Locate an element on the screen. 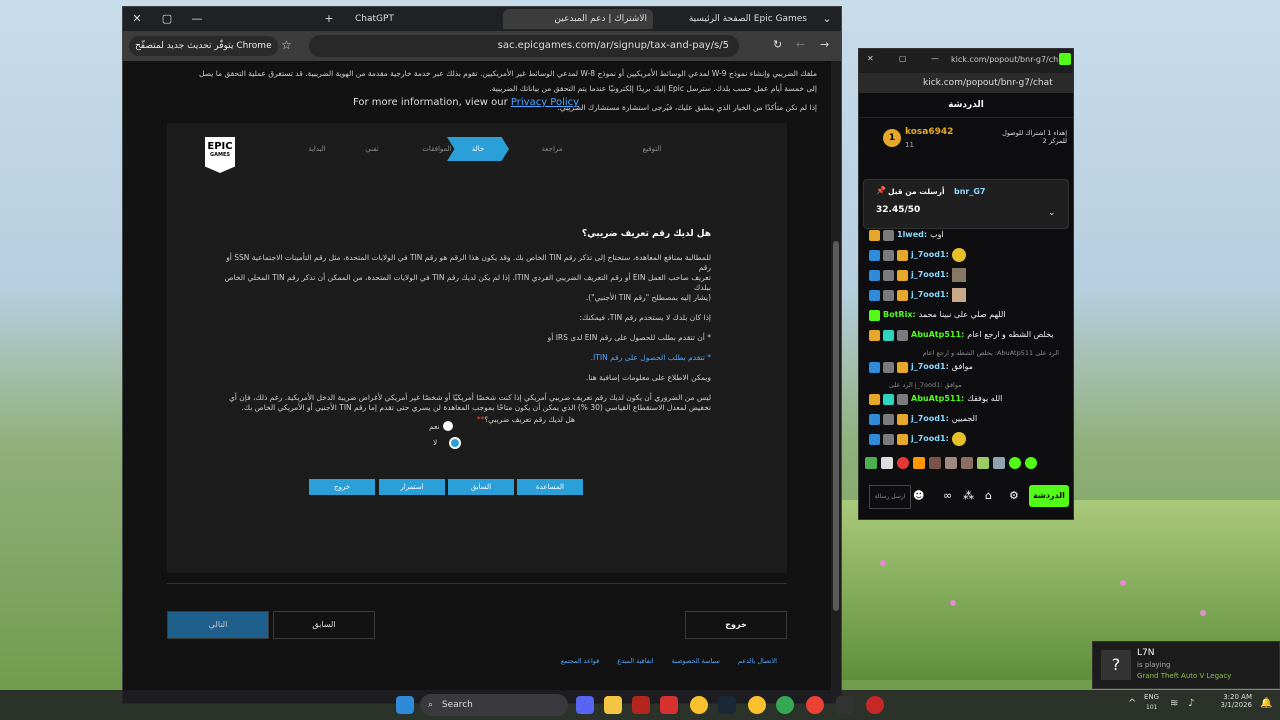  settings-icon: ⚙ is located at coordinates (1014, 495).